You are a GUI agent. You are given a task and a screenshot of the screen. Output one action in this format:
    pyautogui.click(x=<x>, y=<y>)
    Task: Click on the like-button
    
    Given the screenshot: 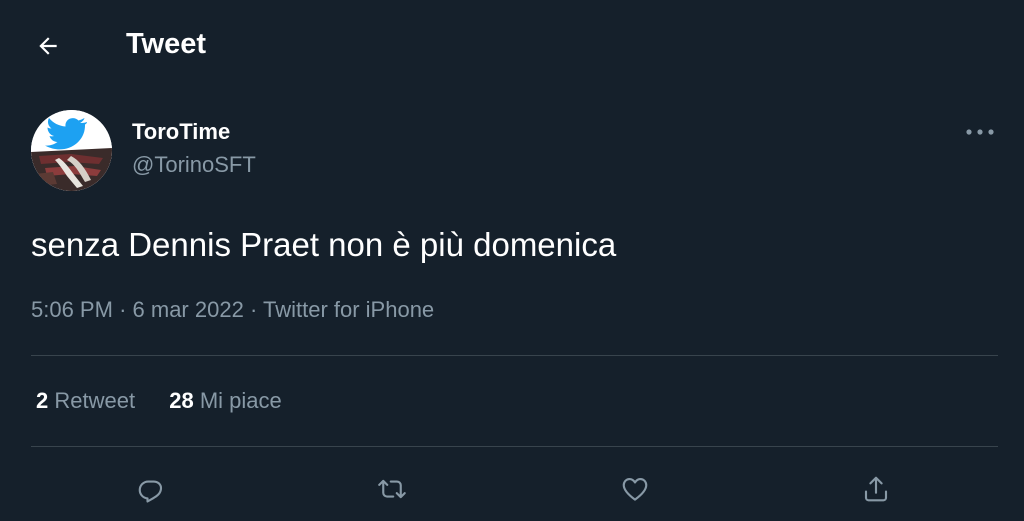 What is the action you would take?
    pyautogui.click(x=635, y=489)
    